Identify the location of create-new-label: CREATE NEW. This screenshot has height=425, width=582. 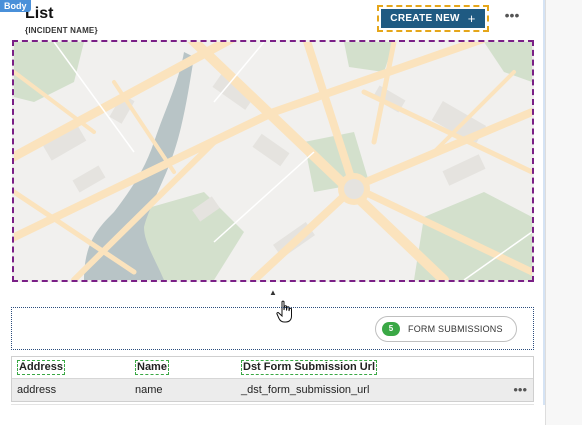
(425, 18).